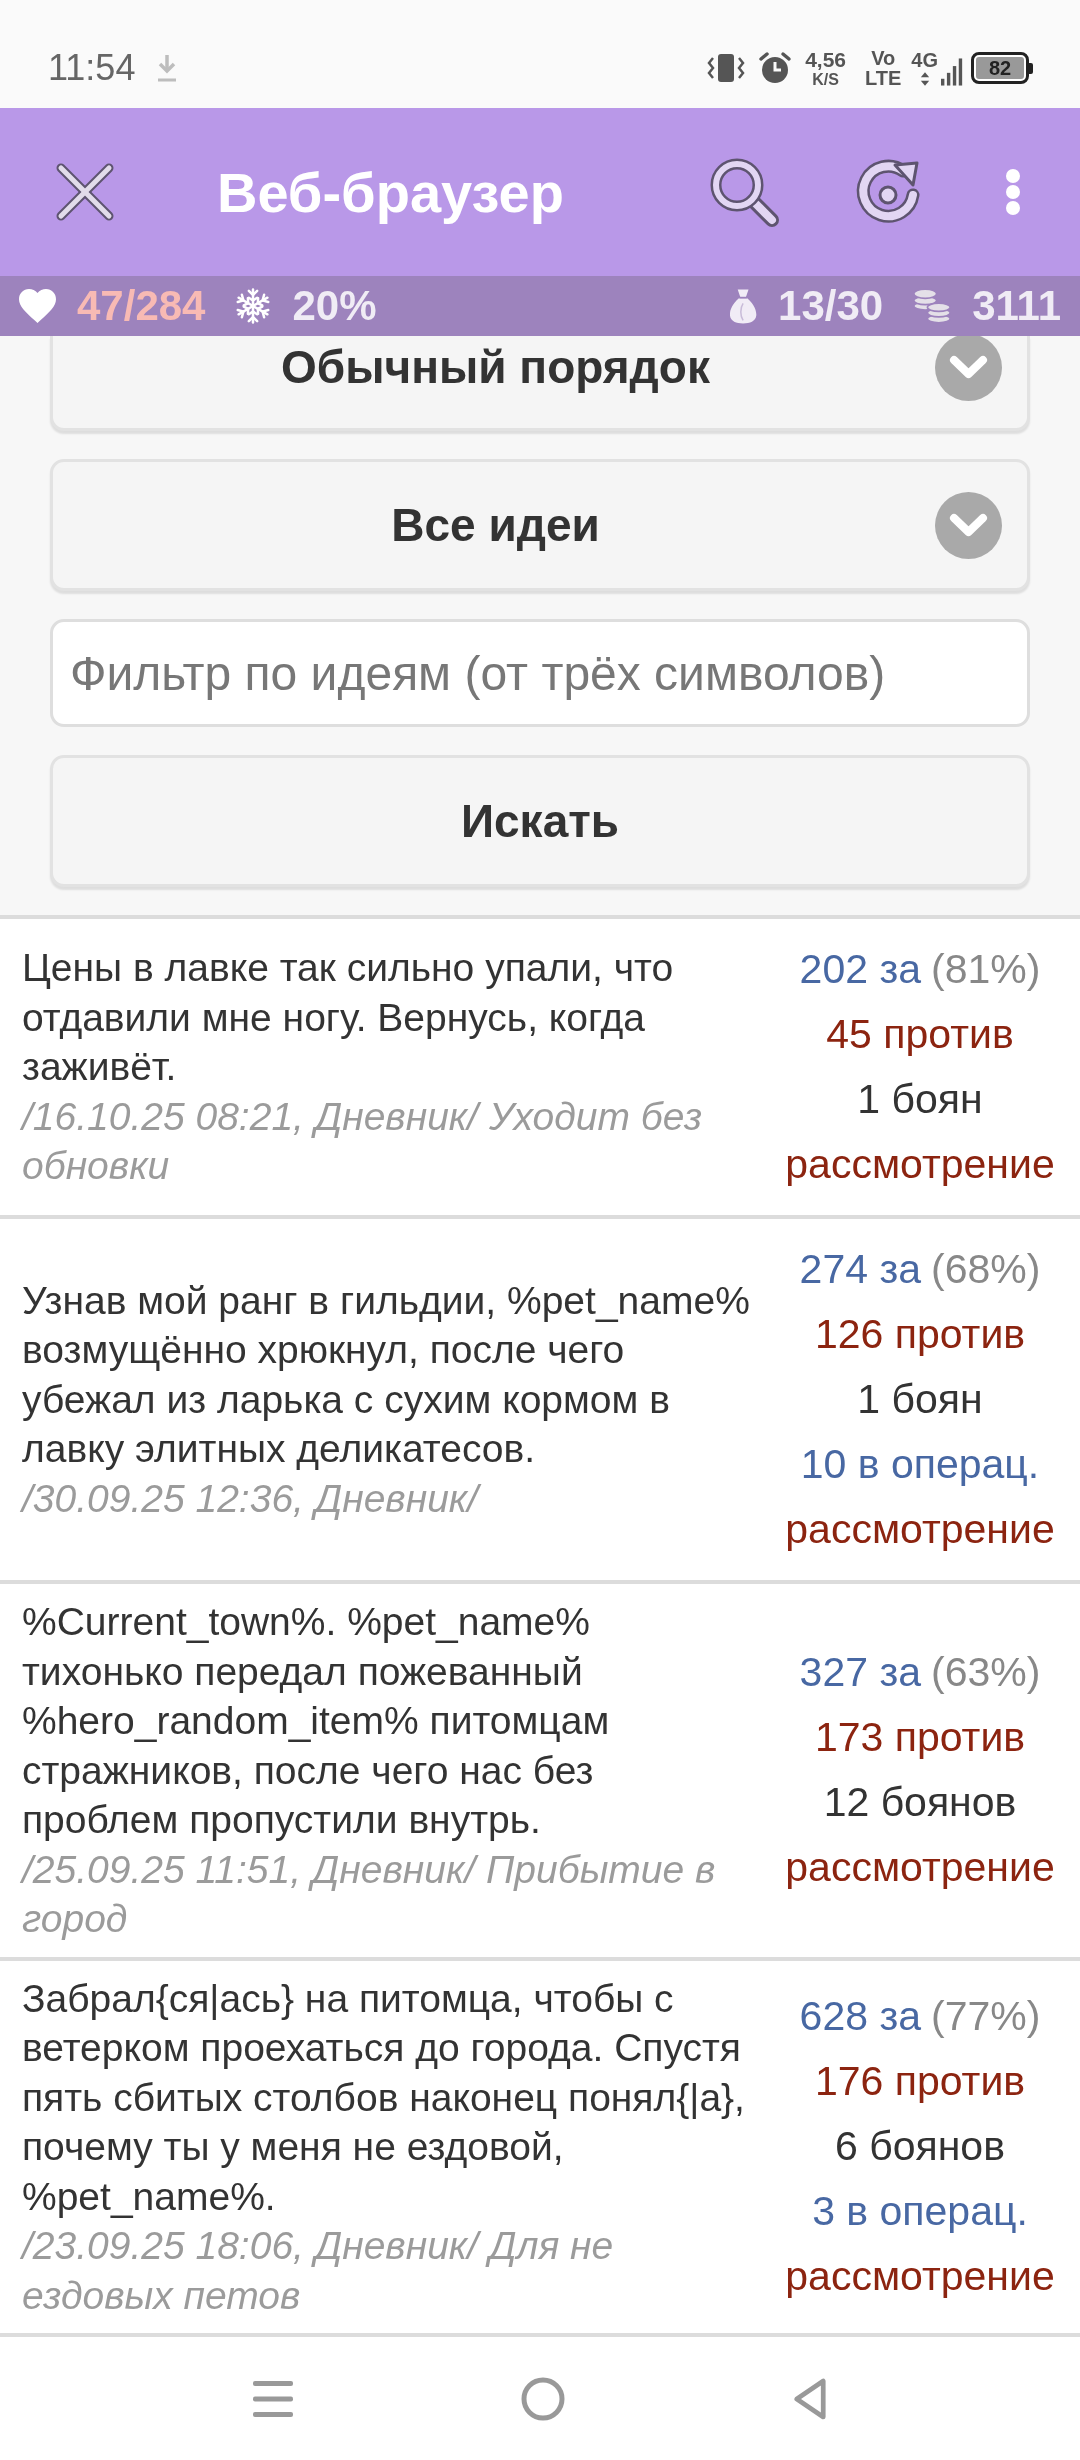 This screenshot has width=1080, height=2460. What do you see at coordinates (318, 2271) in the screenshot?
I see `idea-source: /23.09.25 18:06, Дневник/ Для не ездовых петов` at bounding box center [318, 2271].